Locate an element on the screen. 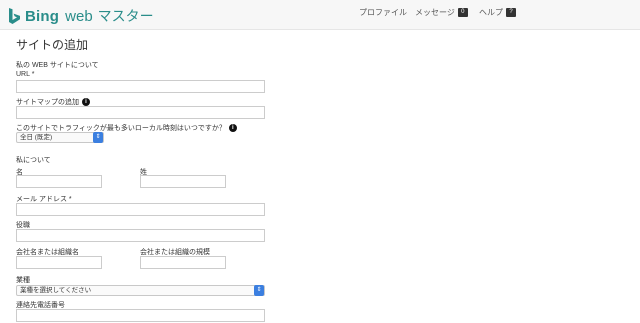  nav-help-label: ヘルプ is located at coordinates (491, 12).